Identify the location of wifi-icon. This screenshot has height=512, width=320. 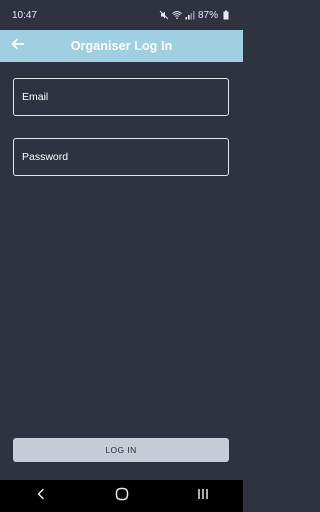
(177, 15).